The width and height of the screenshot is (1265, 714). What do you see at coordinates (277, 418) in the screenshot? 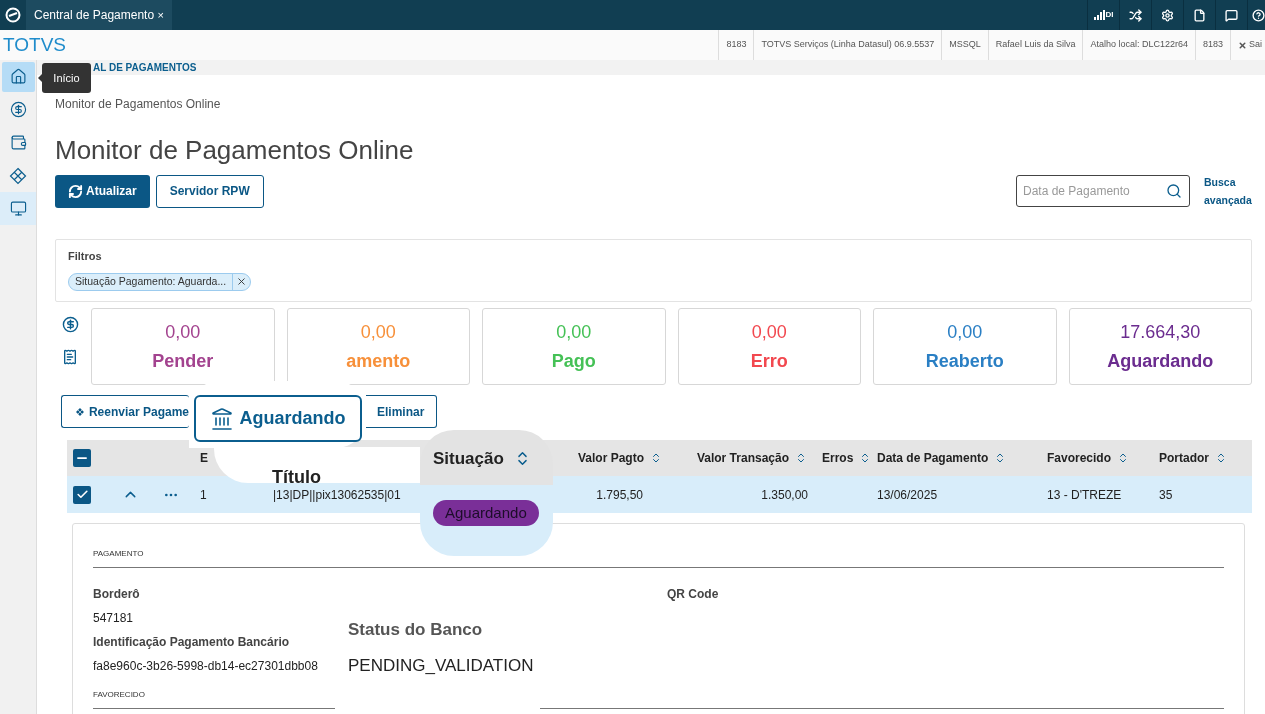
I see `waiting-button: Aguardando` at bounding box center [277, 418].